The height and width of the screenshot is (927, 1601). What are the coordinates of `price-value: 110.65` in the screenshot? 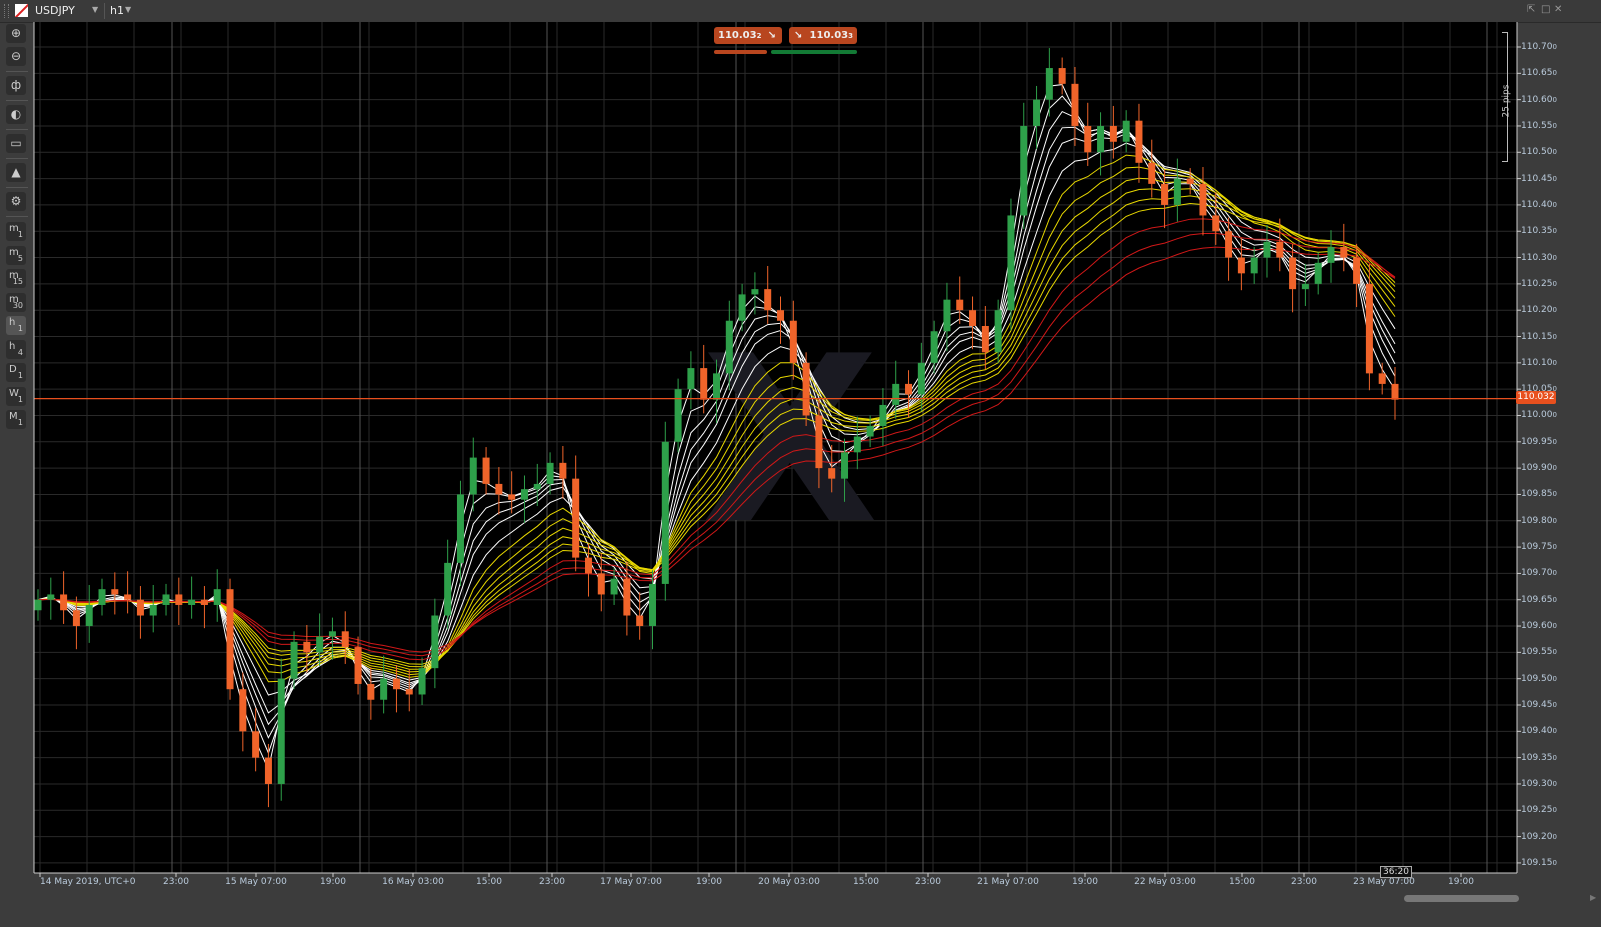 It's located at (1537, 73).